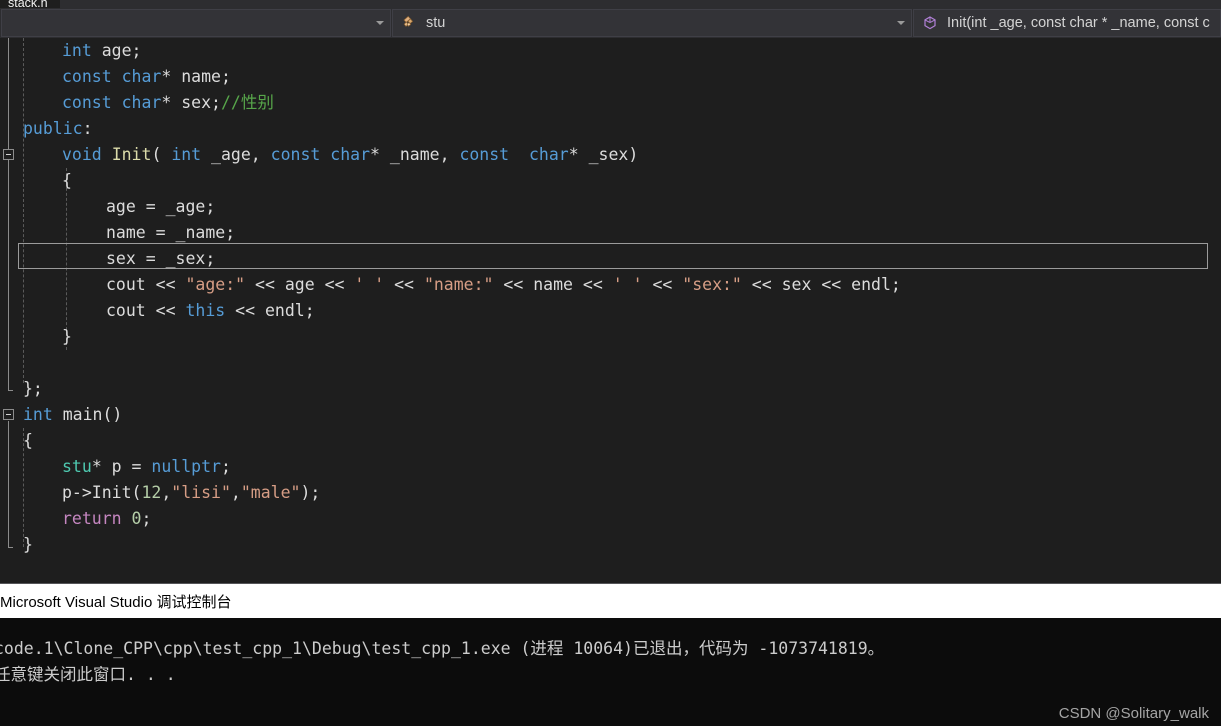 The height and width of the screenshot is (726, 1221). Describe the element at coordinates (61, 415) in the screenshot. I see `code-line: int main()` at that location.